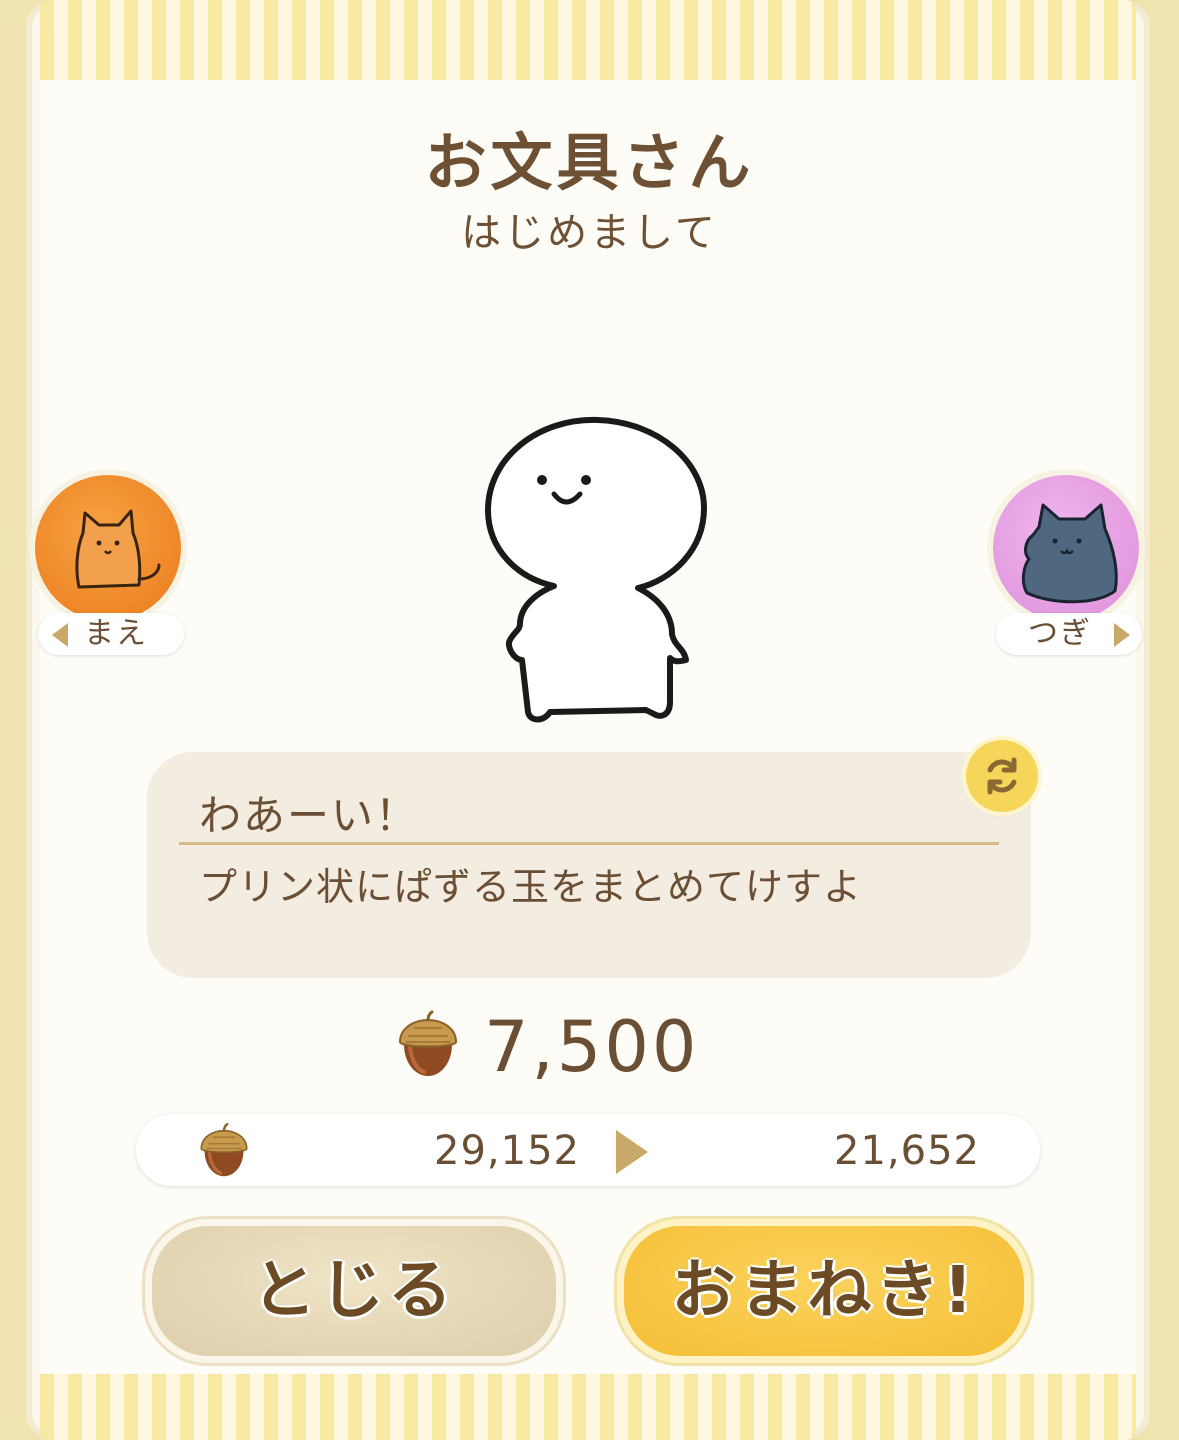  I want to click on refresh-icon, so click(1002, 776).